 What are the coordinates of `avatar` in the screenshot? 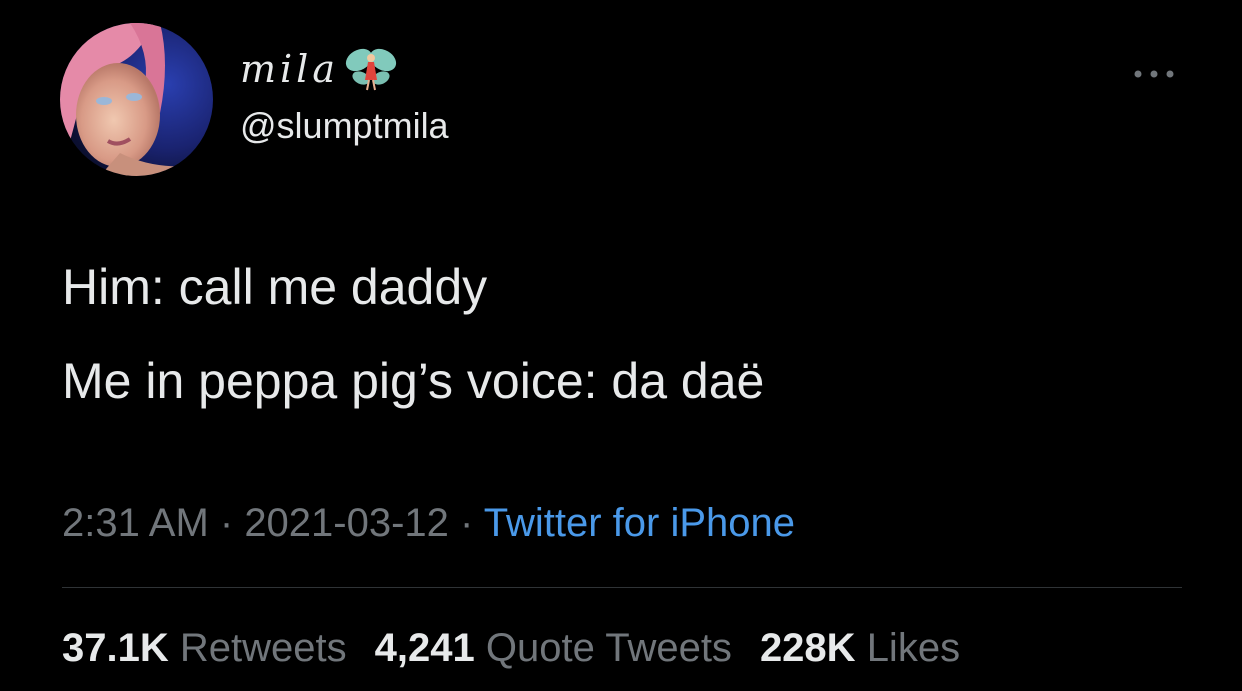 It's located at (136, 99).